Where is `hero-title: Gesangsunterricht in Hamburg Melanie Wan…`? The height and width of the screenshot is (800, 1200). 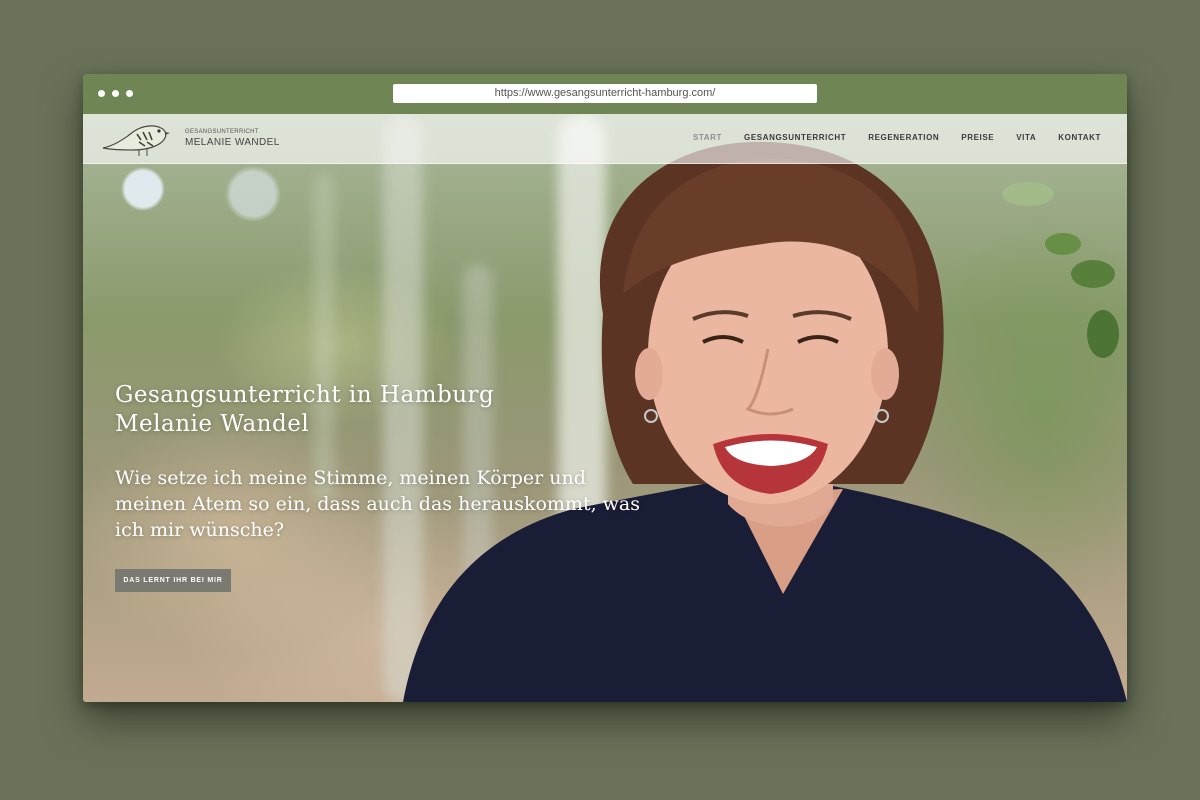
hero-title: Gesangsunterricht in Hamburg Melanie Wan… is located at coordinates (304, 410).